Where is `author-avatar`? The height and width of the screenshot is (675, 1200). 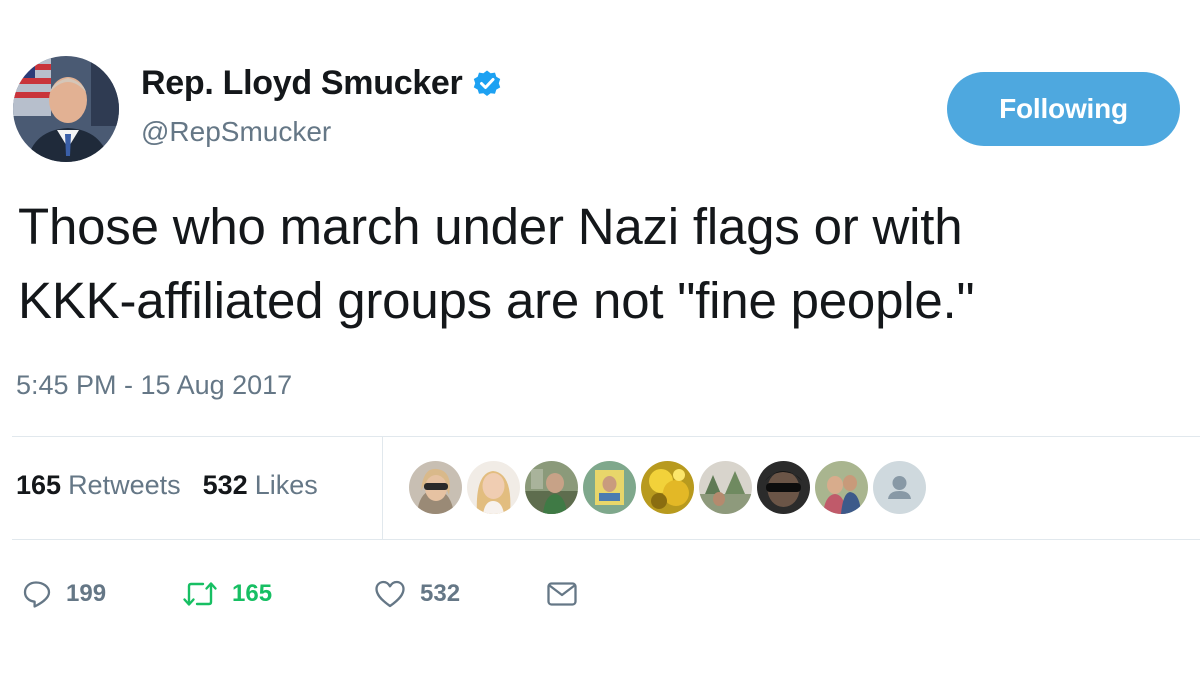
author-avatar is located at coordinates (66, 109).